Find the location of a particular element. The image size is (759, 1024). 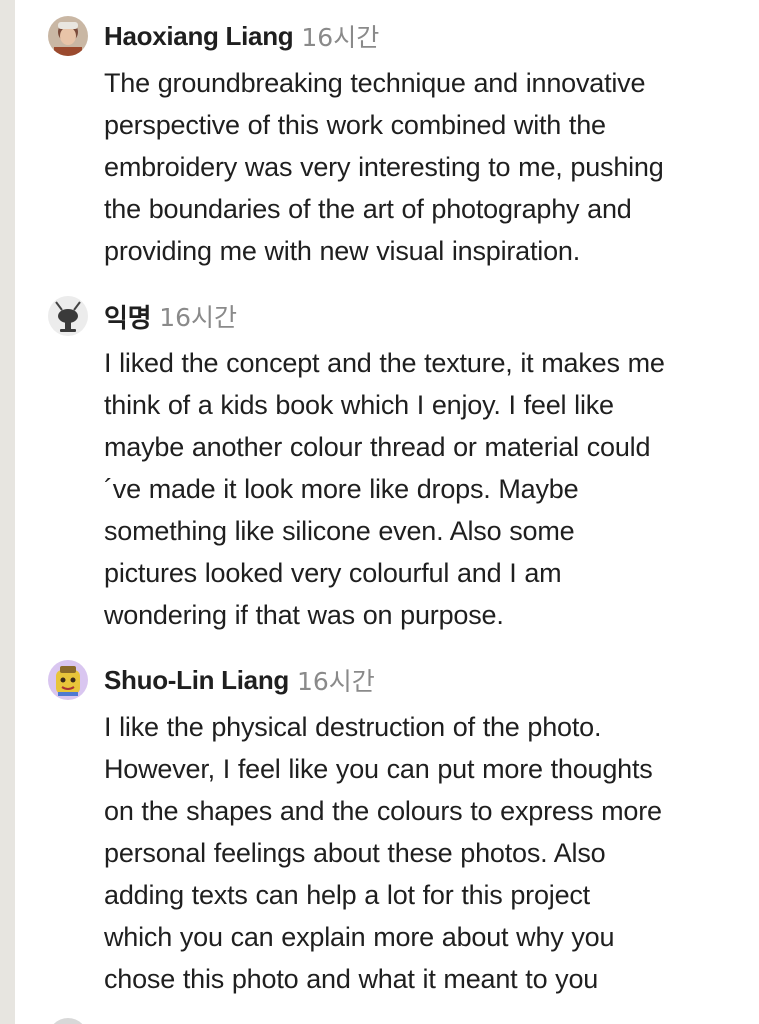

comment-line: something like silicone even. Also some is located at coordinates (339, 531).